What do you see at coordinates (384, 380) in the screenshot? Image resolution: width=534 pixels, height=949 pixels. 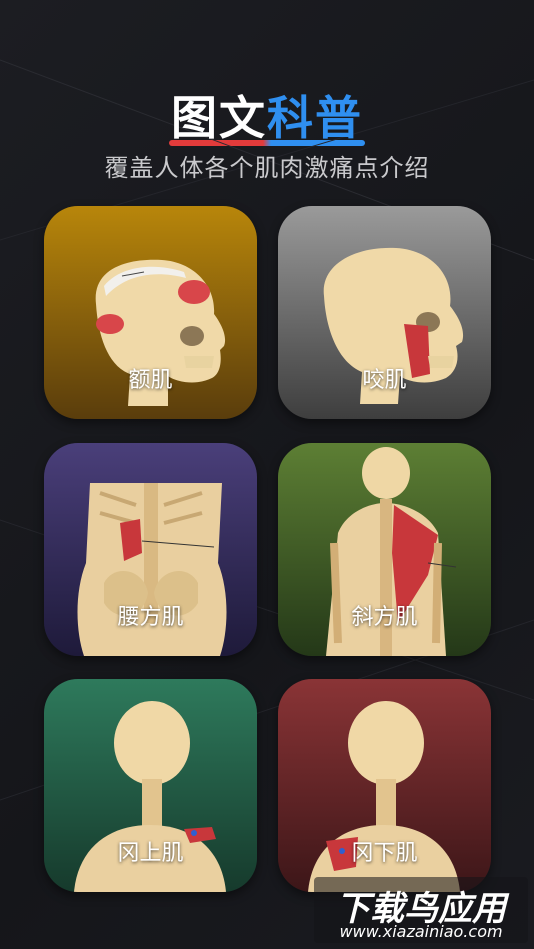 I see `card-label: 咬肌` at bounding box center [384, 380].